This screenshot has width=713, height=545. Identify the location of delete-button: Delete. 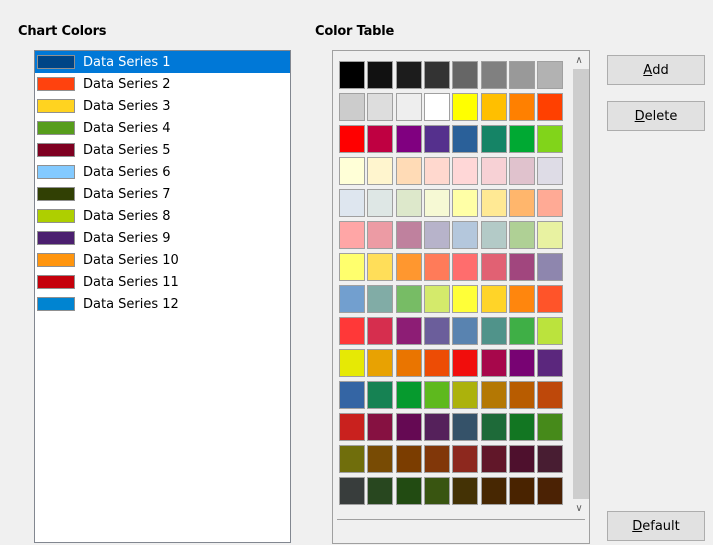
(656, 116).